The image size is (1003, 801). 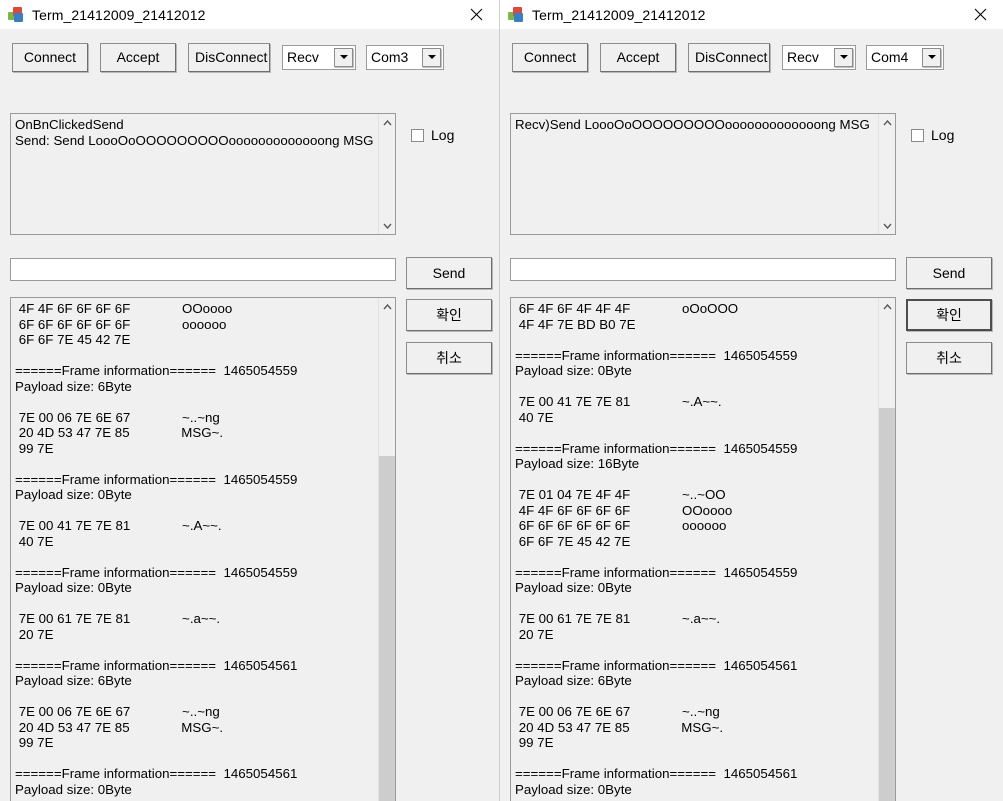 I want to click on port-select-value: Com3, so click(x=390, y=57).